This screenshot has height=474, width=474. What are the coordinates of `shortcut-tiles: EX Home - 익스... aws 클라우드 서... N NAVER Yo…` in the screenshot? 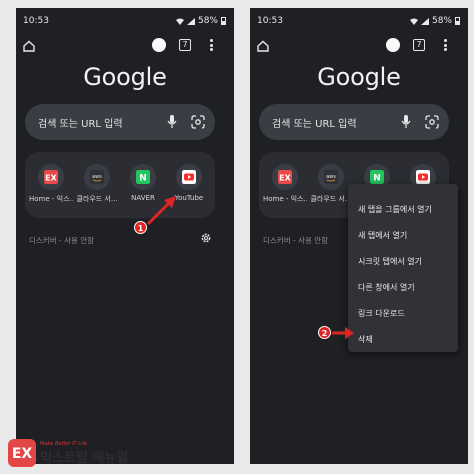 It's located at (120, 185).